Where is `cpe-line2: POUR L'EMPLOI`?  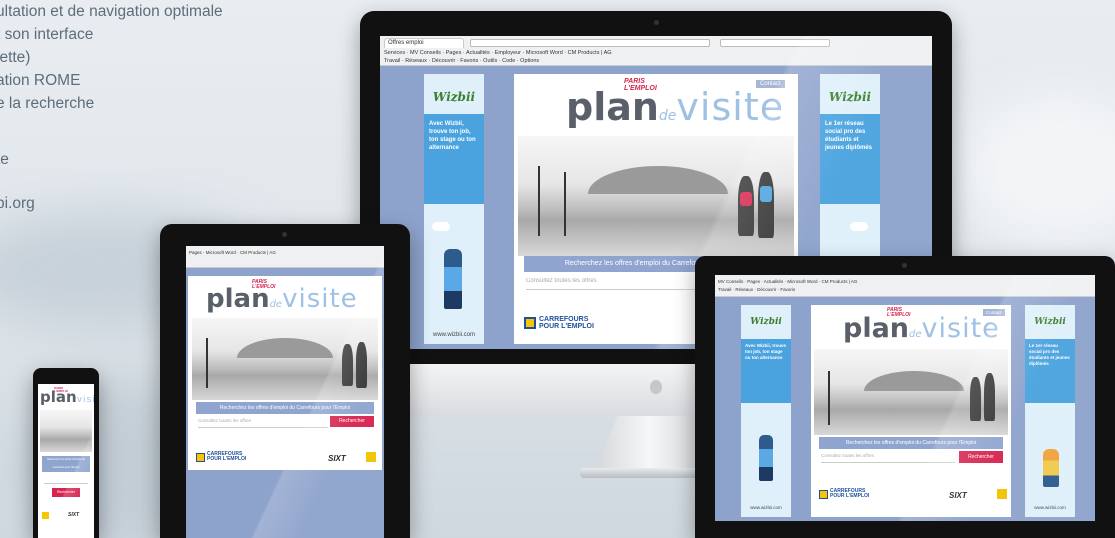 cpe-line2: POUR L'EMPLOI is located at coordinates (227, 459).